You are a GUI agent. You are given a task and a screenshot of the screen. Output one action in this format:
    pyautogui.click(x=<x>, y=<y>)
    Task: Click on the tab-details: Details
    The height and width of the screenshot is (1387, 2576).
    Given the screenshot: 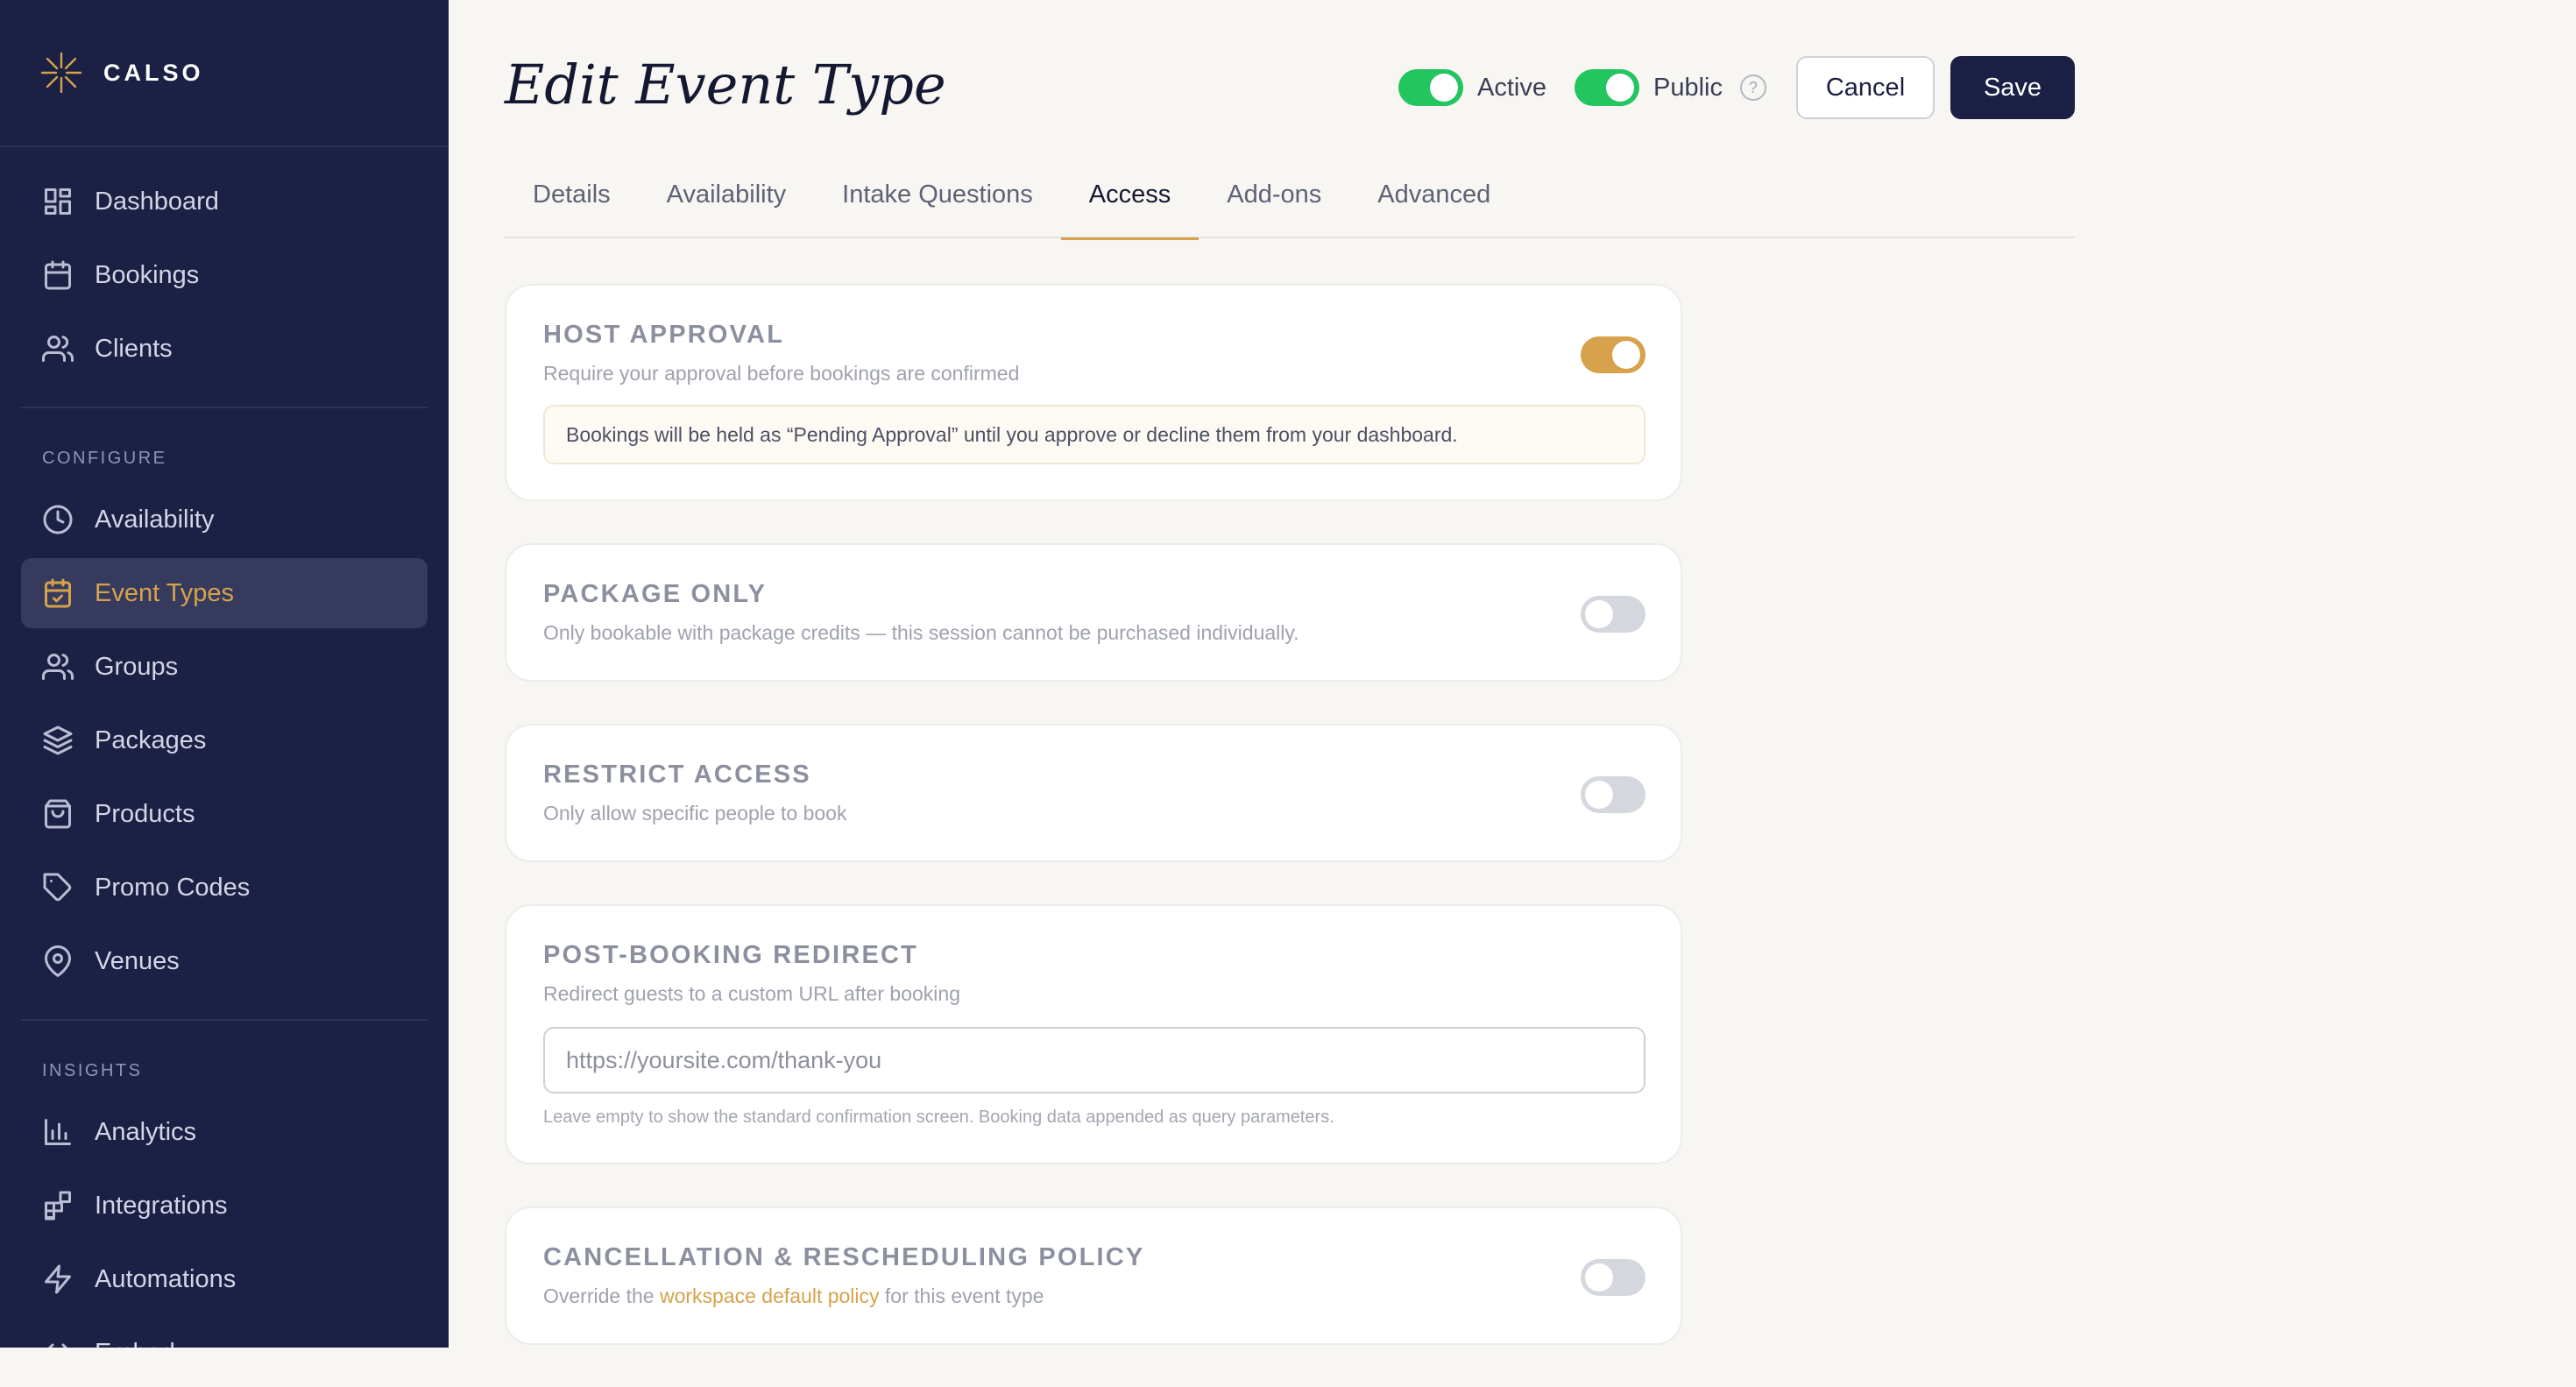 What is the action you would take?
    pyautogui.click(x=572, y=208)
    